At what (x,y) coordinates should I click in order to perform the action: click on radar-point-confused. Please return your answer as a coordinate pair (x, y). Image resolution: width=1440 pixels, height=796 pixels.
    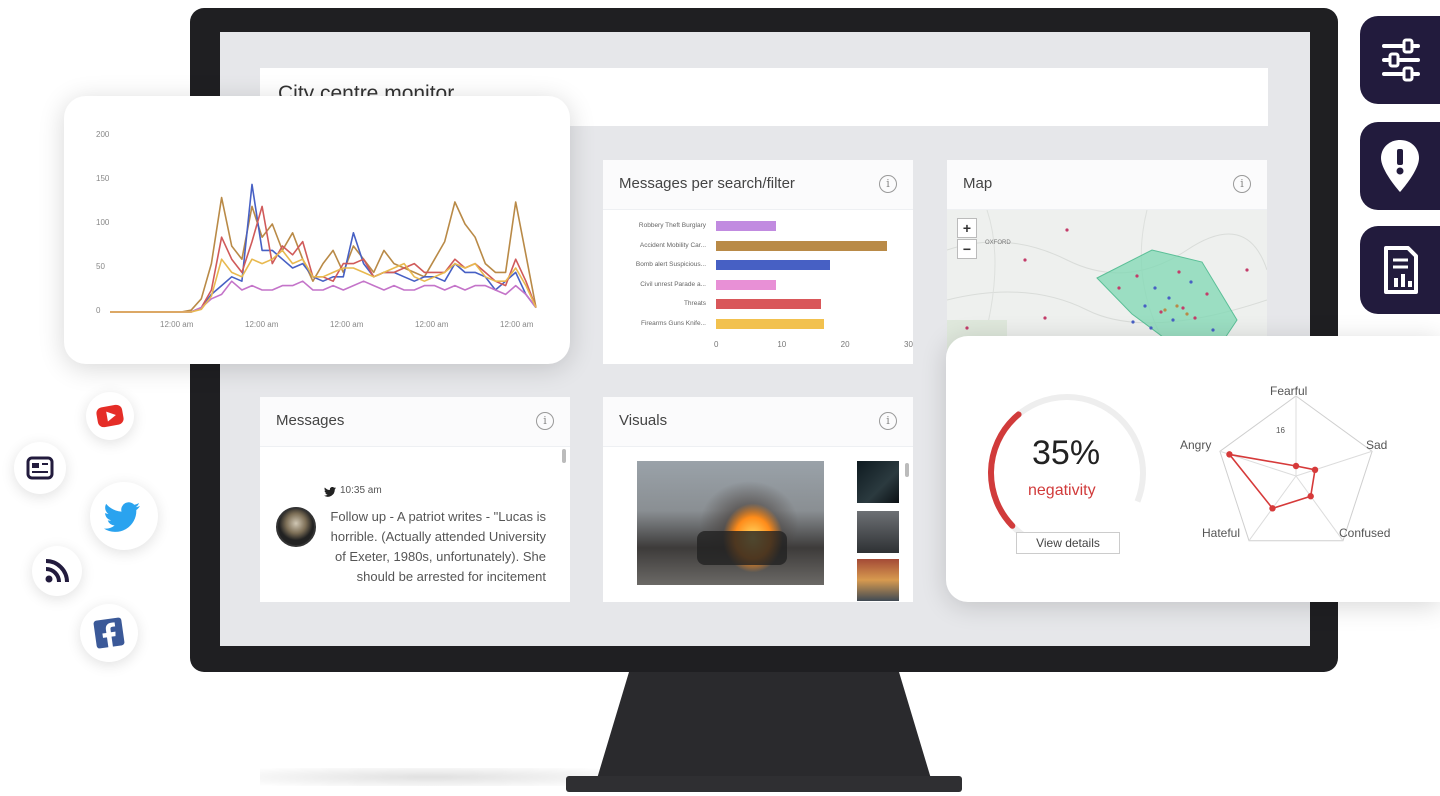
    Looking at the image, I should click on (1310, 496).